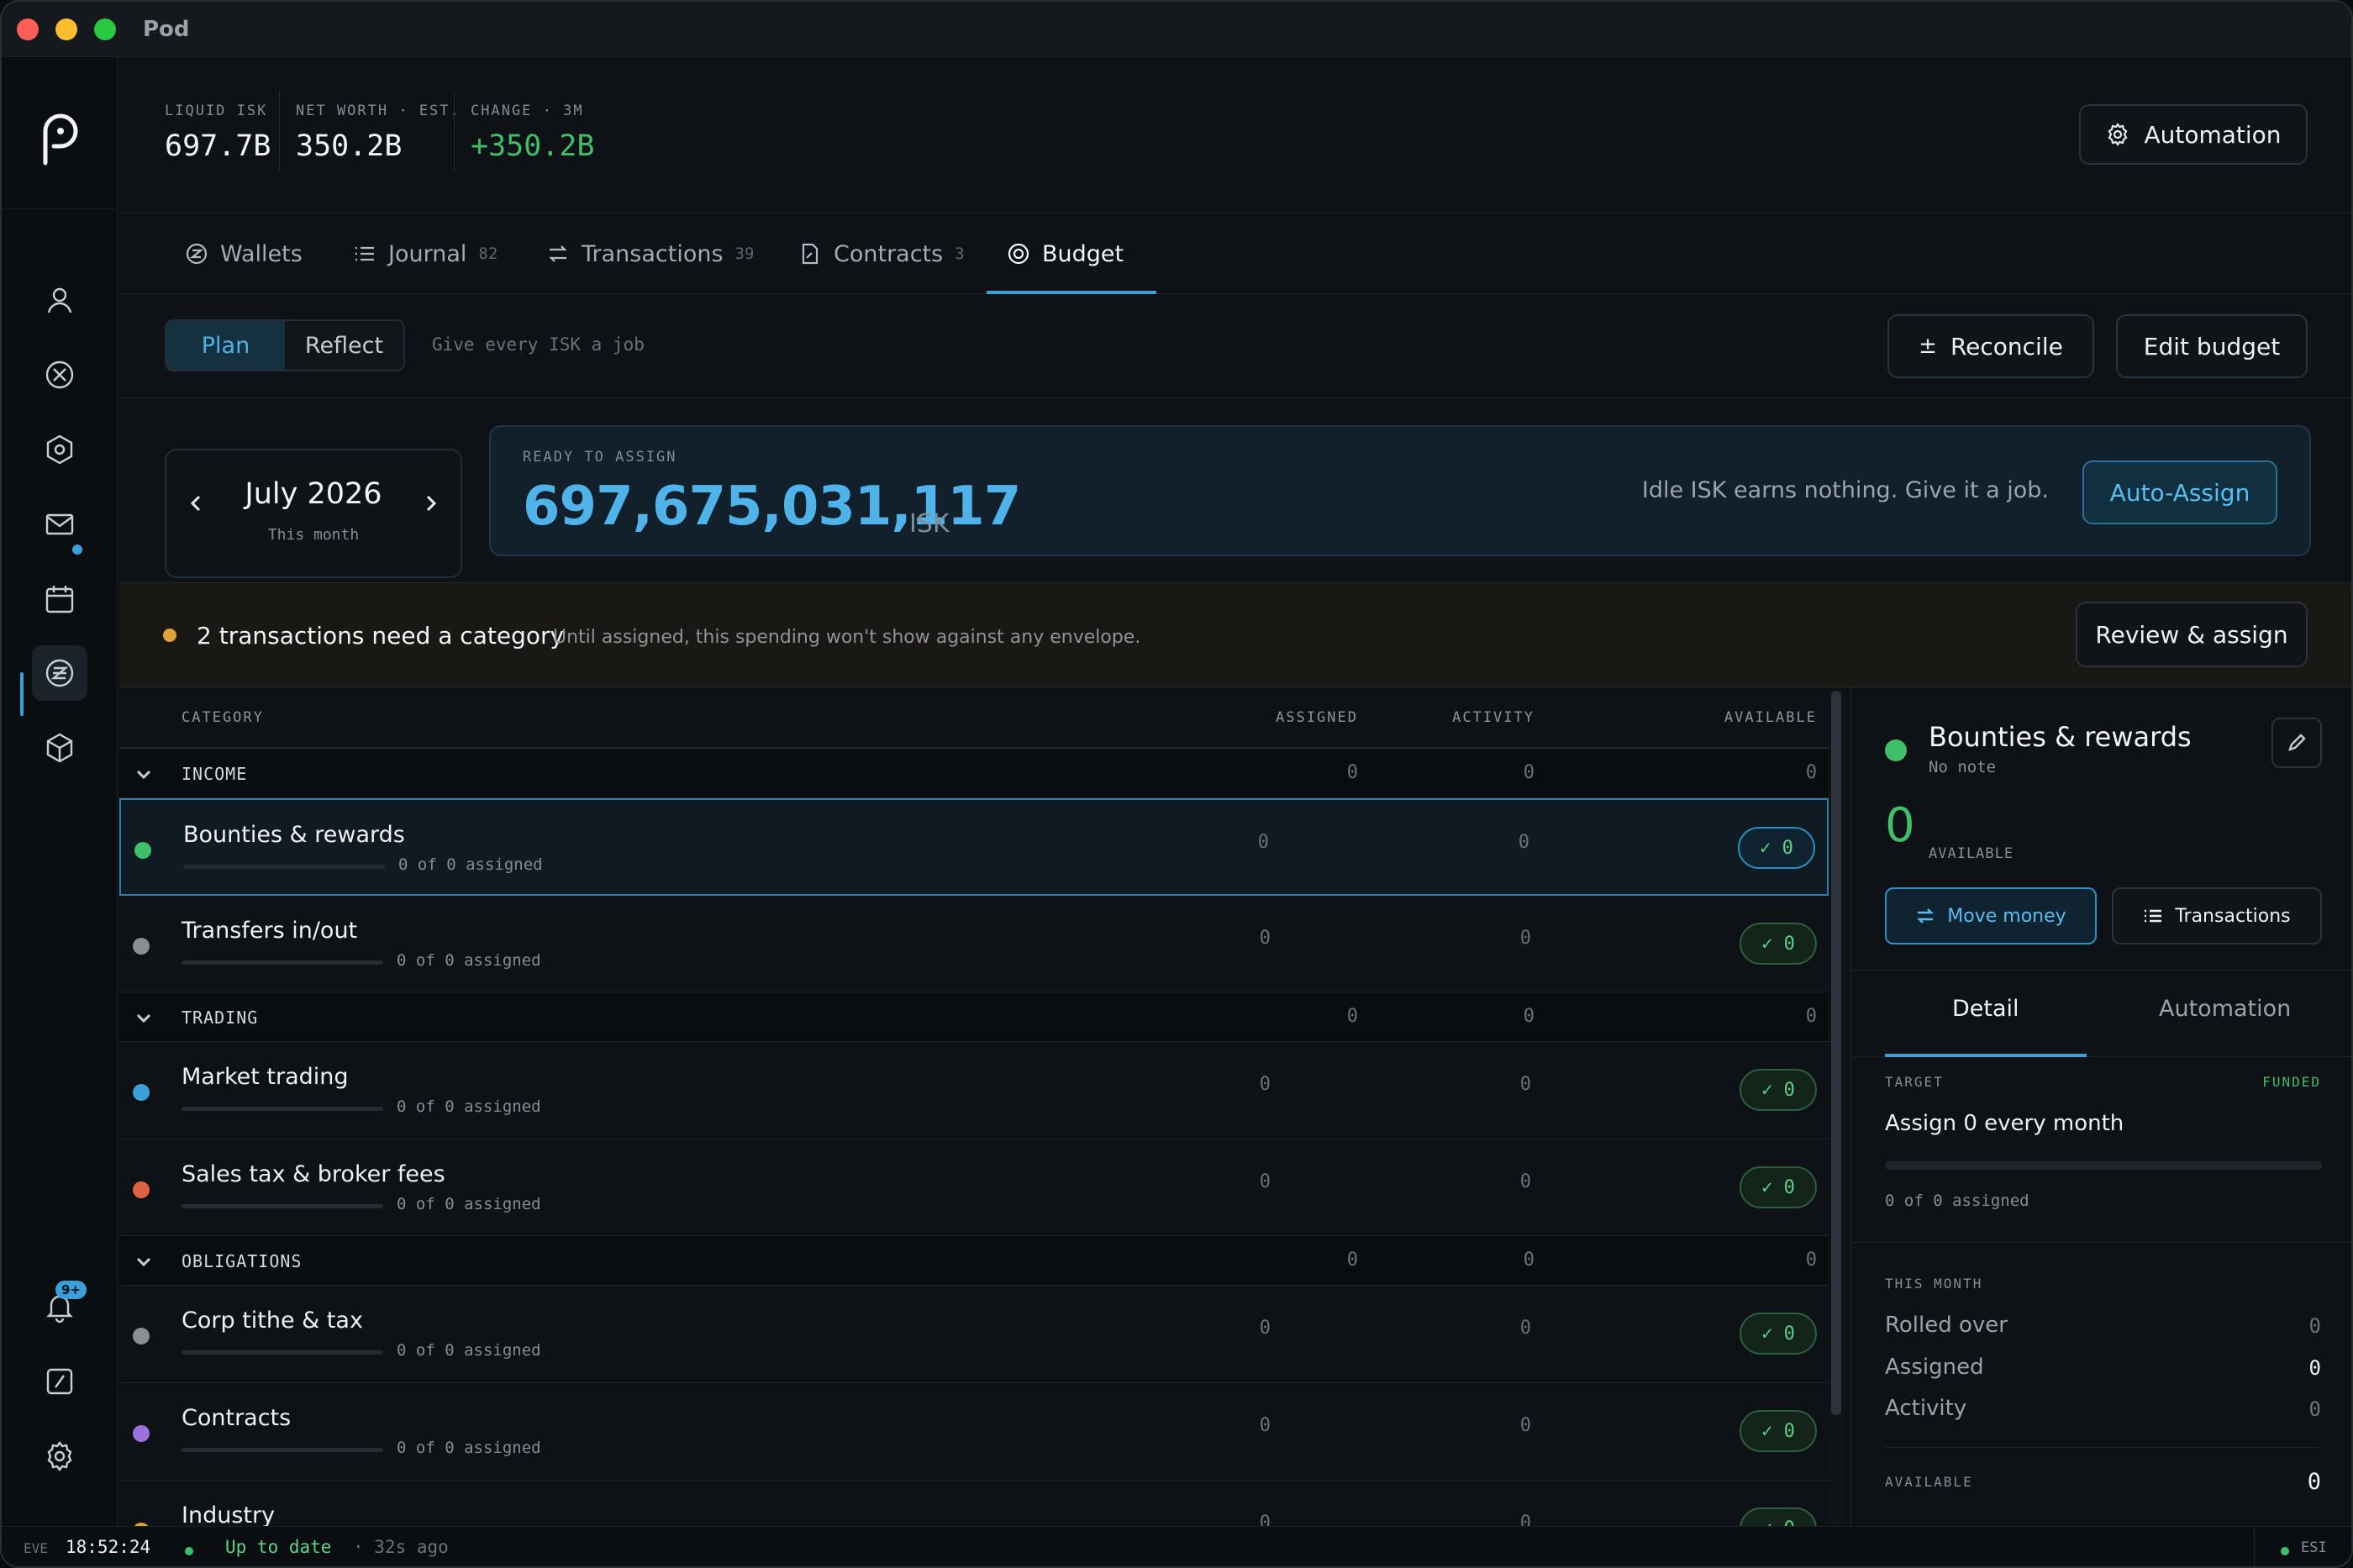 Image resolution: width=2353 pixels, height=1568 pixels. What do you see at coordinates (427, 253) in the screenshot?
I see `tab-label: Journal` at bounding box center [427, 253].